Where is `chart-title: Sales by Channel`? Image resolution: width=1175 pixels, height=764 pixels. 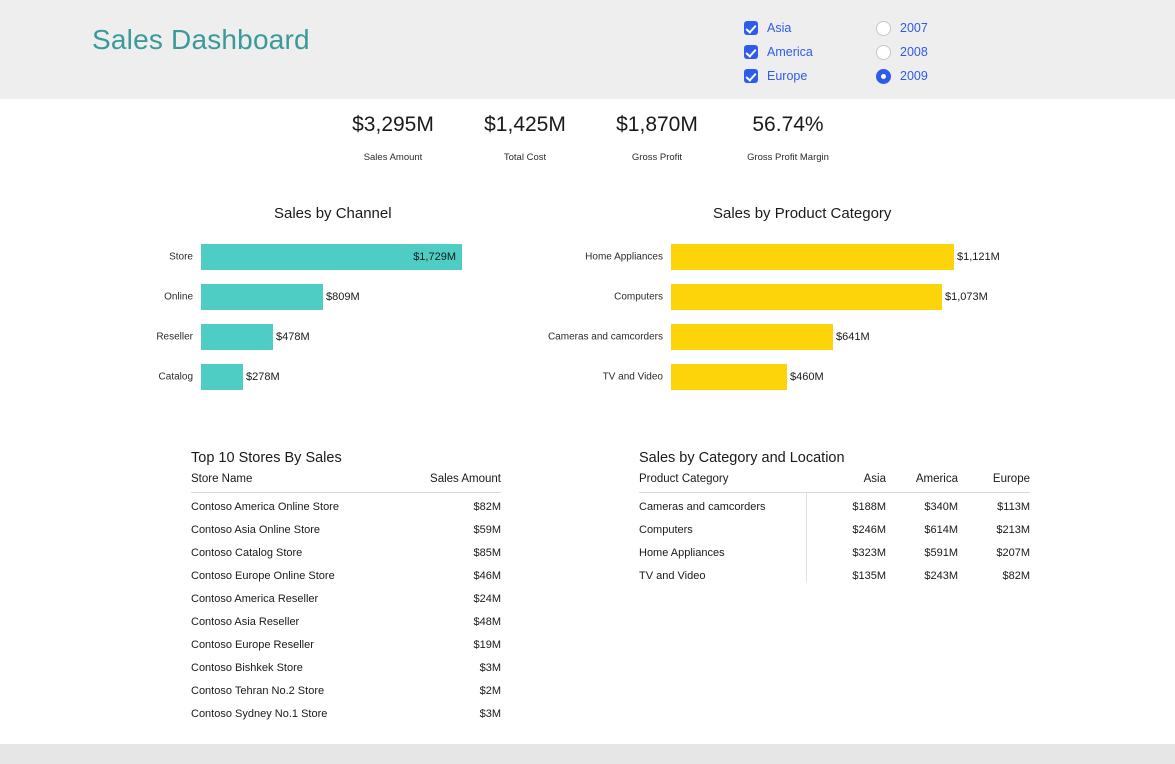 chart-title: Sales by Channel is located at coordinates (333, 213).